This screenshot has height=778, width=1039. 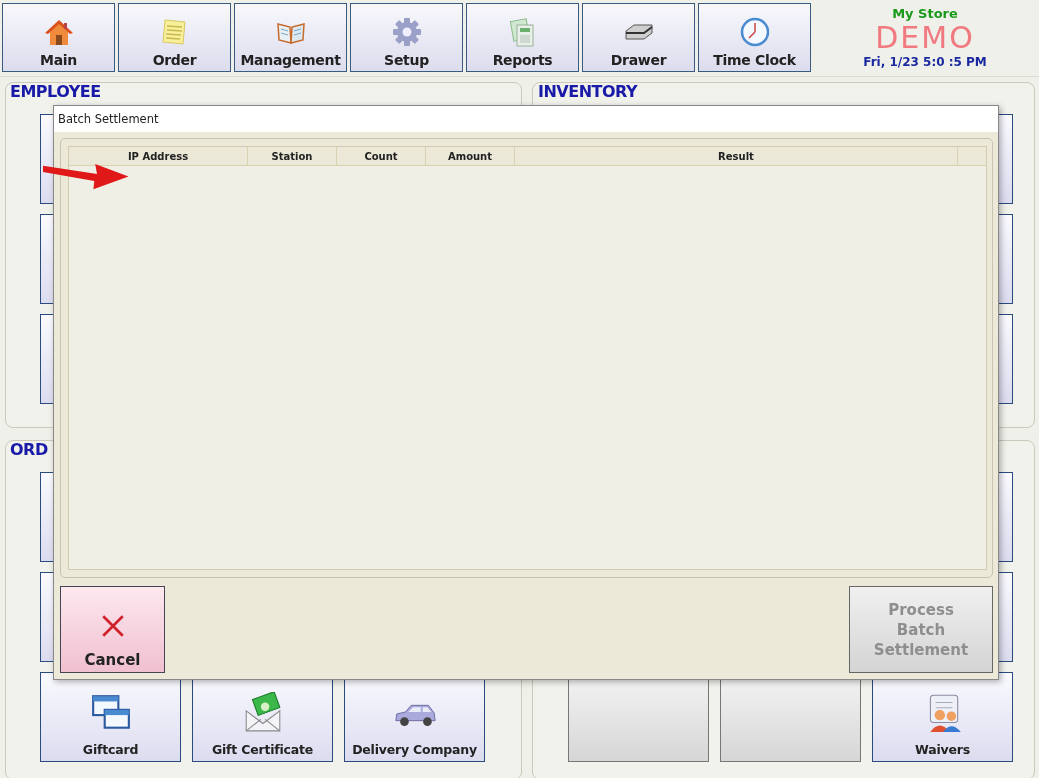 What do you see at coordinates (112, 629) in the screenshot?
I see `cancel-button: Cancel` at bounding box center [112, 629].